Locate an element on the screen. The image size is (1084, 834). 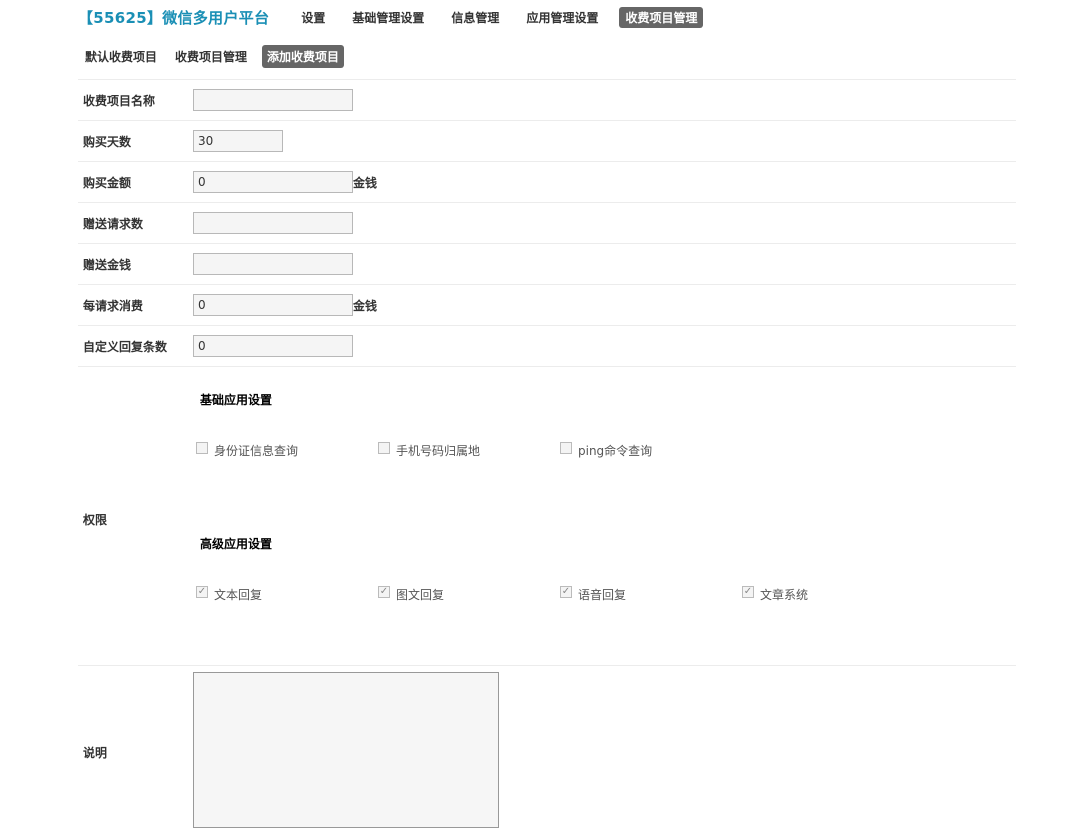
per-request-cost-label: 每请求消费 is located at coordinates (113, 306).